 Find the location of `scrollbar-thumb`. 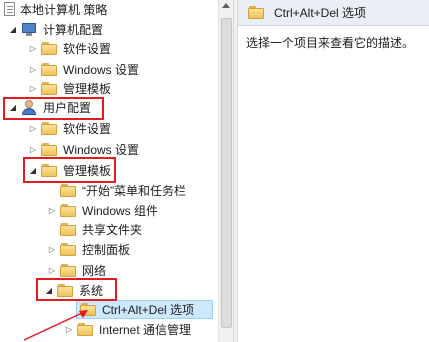

scrollbar-thumb is located at coordinates (226, 173).